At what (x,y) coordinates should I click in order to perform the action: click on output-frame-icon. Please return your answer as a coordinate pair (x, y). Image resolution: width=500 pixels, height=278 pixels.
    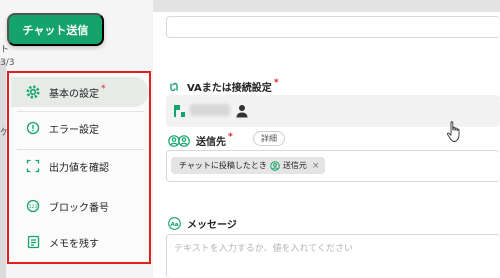
    Looking at the image, I should click on (33, 166).